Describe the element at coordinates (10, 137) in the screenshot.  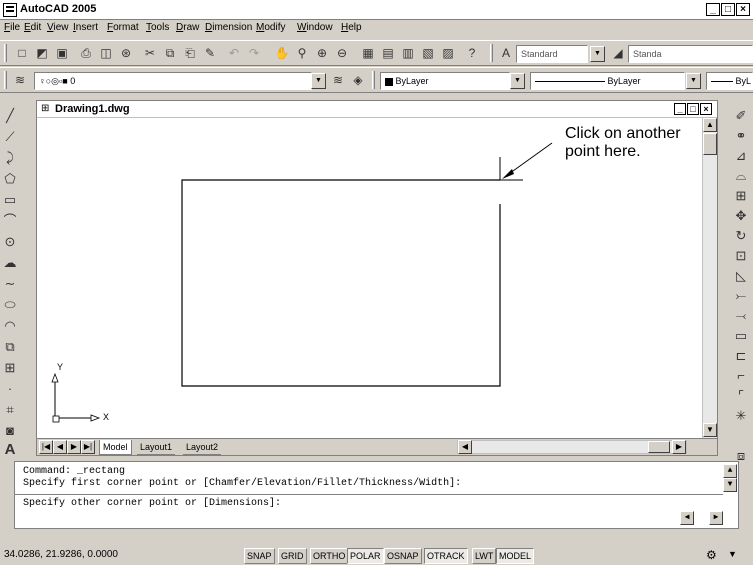
I see `construction-line-icon: ⟋` at that location.